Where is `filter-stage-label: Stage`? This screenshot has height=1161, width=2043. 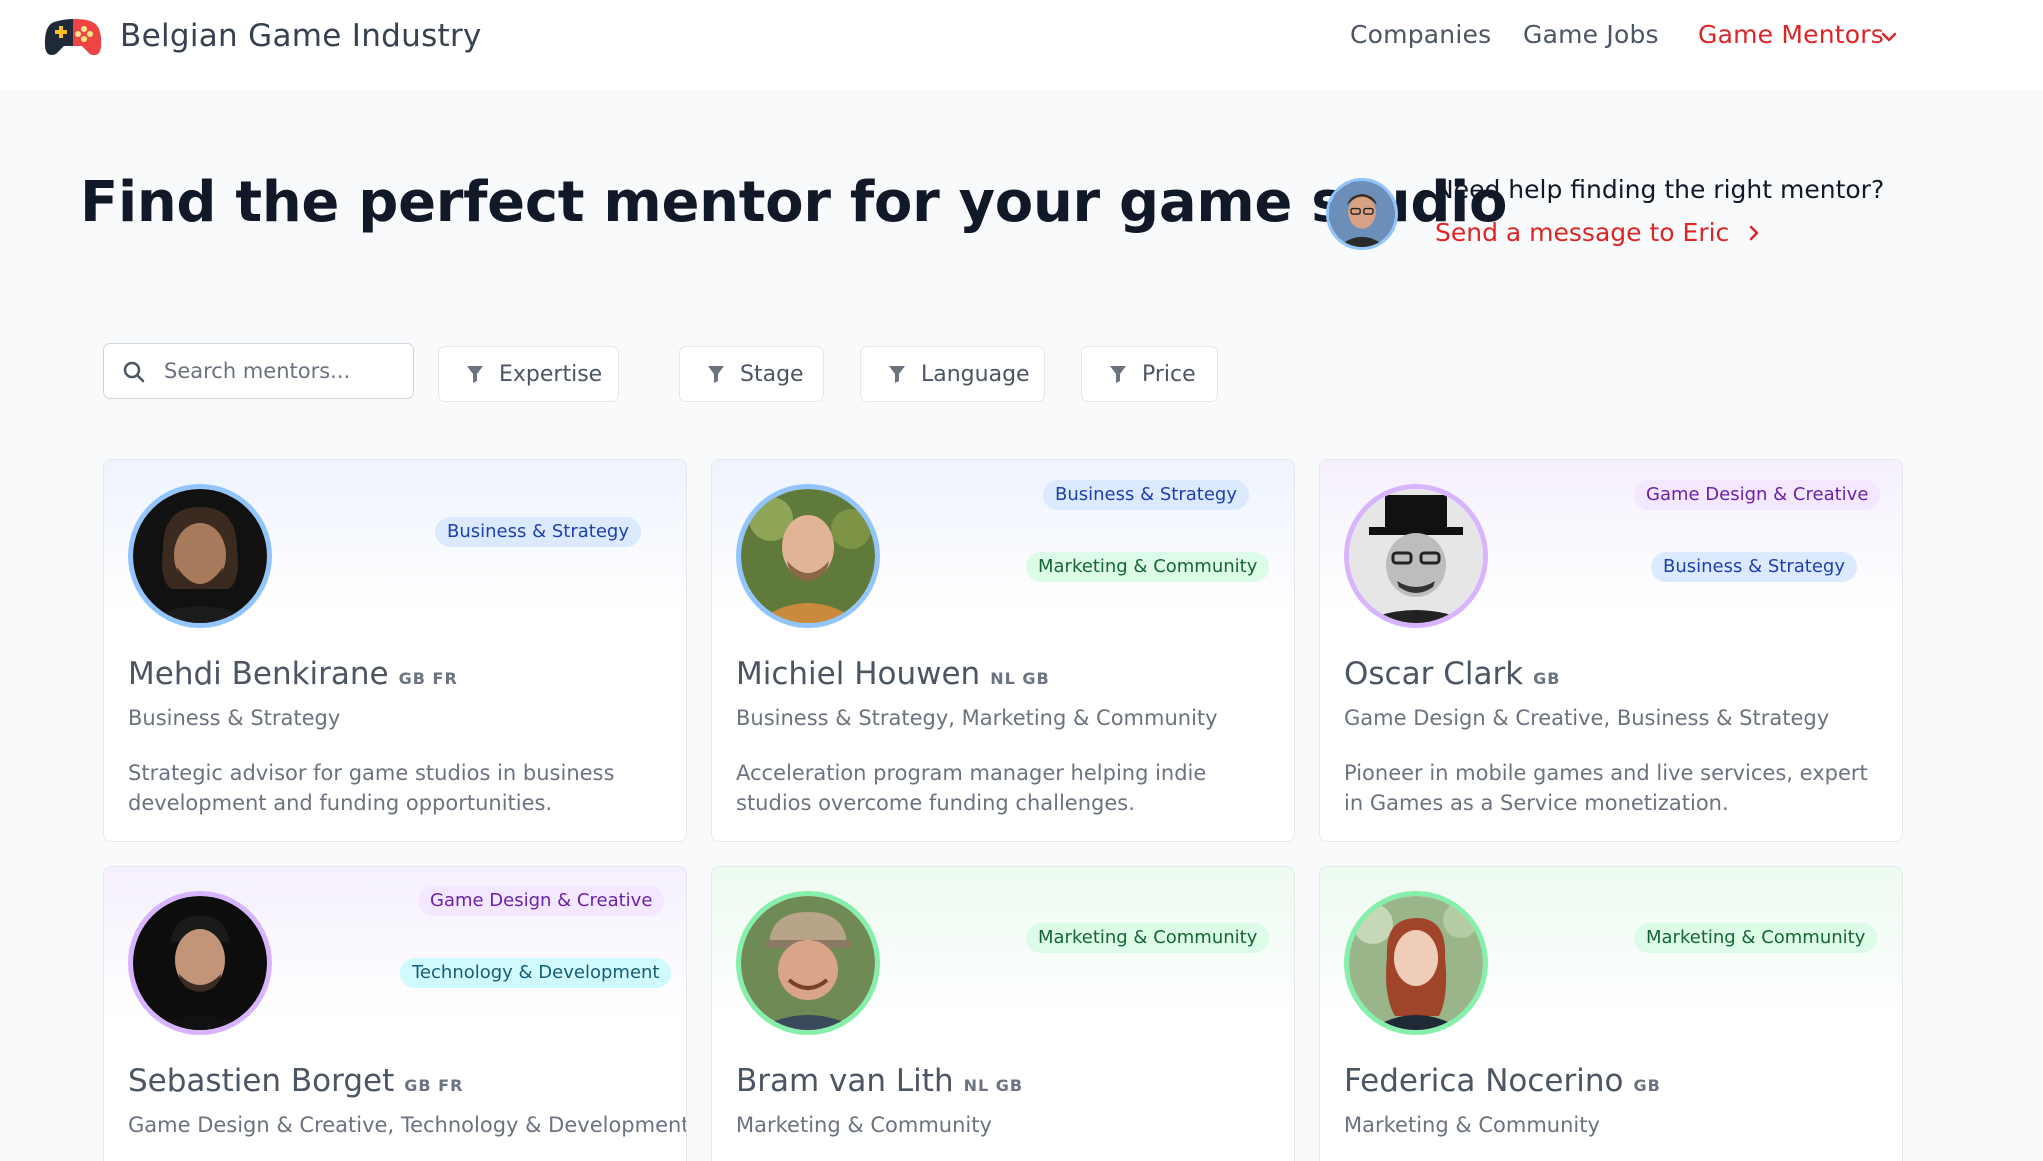 filter-stage-label: Stage is located at coordinates (772, 374).